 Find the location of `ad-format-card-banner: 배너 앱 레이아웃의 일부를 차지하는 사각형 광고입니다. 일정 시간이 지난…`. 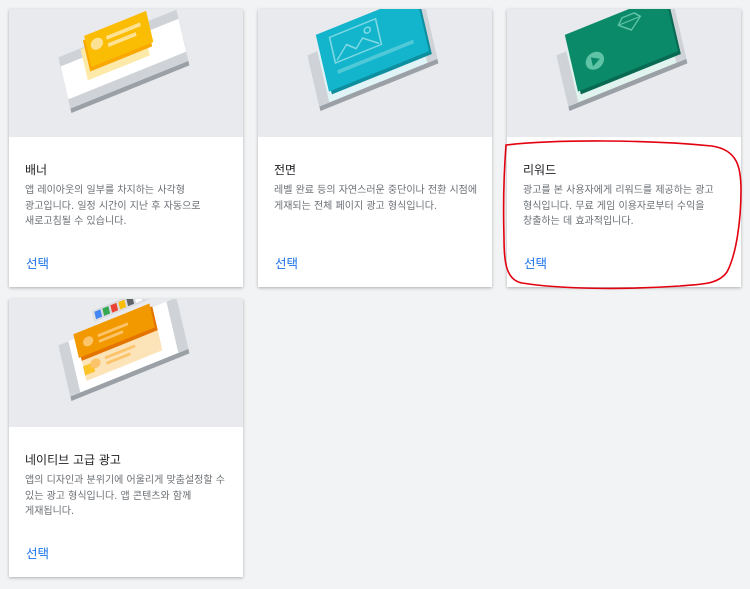

ad-format-card-banner: 배너 앱 레이아웃의 일부를 차지하는 사각형 광고입니다. 일정 시간이 지난… is located at coordinates (126, 148).